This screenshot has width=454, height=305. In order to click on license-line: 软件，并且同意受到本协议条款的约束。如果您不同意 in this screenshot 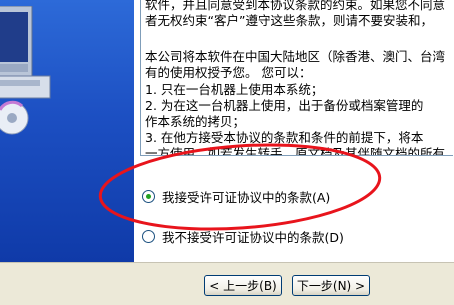, I will do `click(295, 6)`.